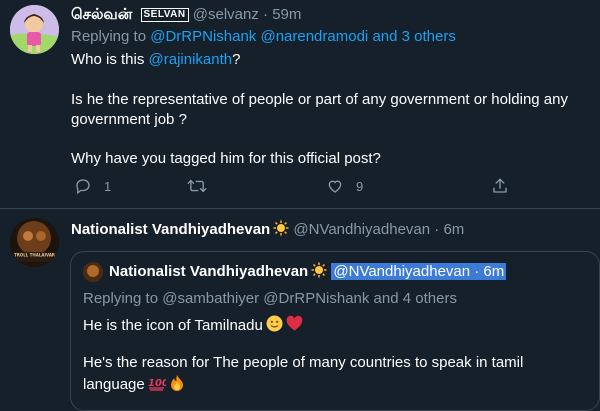 This screenshot has height=411, width=600. Describe the element at coordinates (453, 229) in the screenshot. I see `tweet2-time: 6m` at that location.